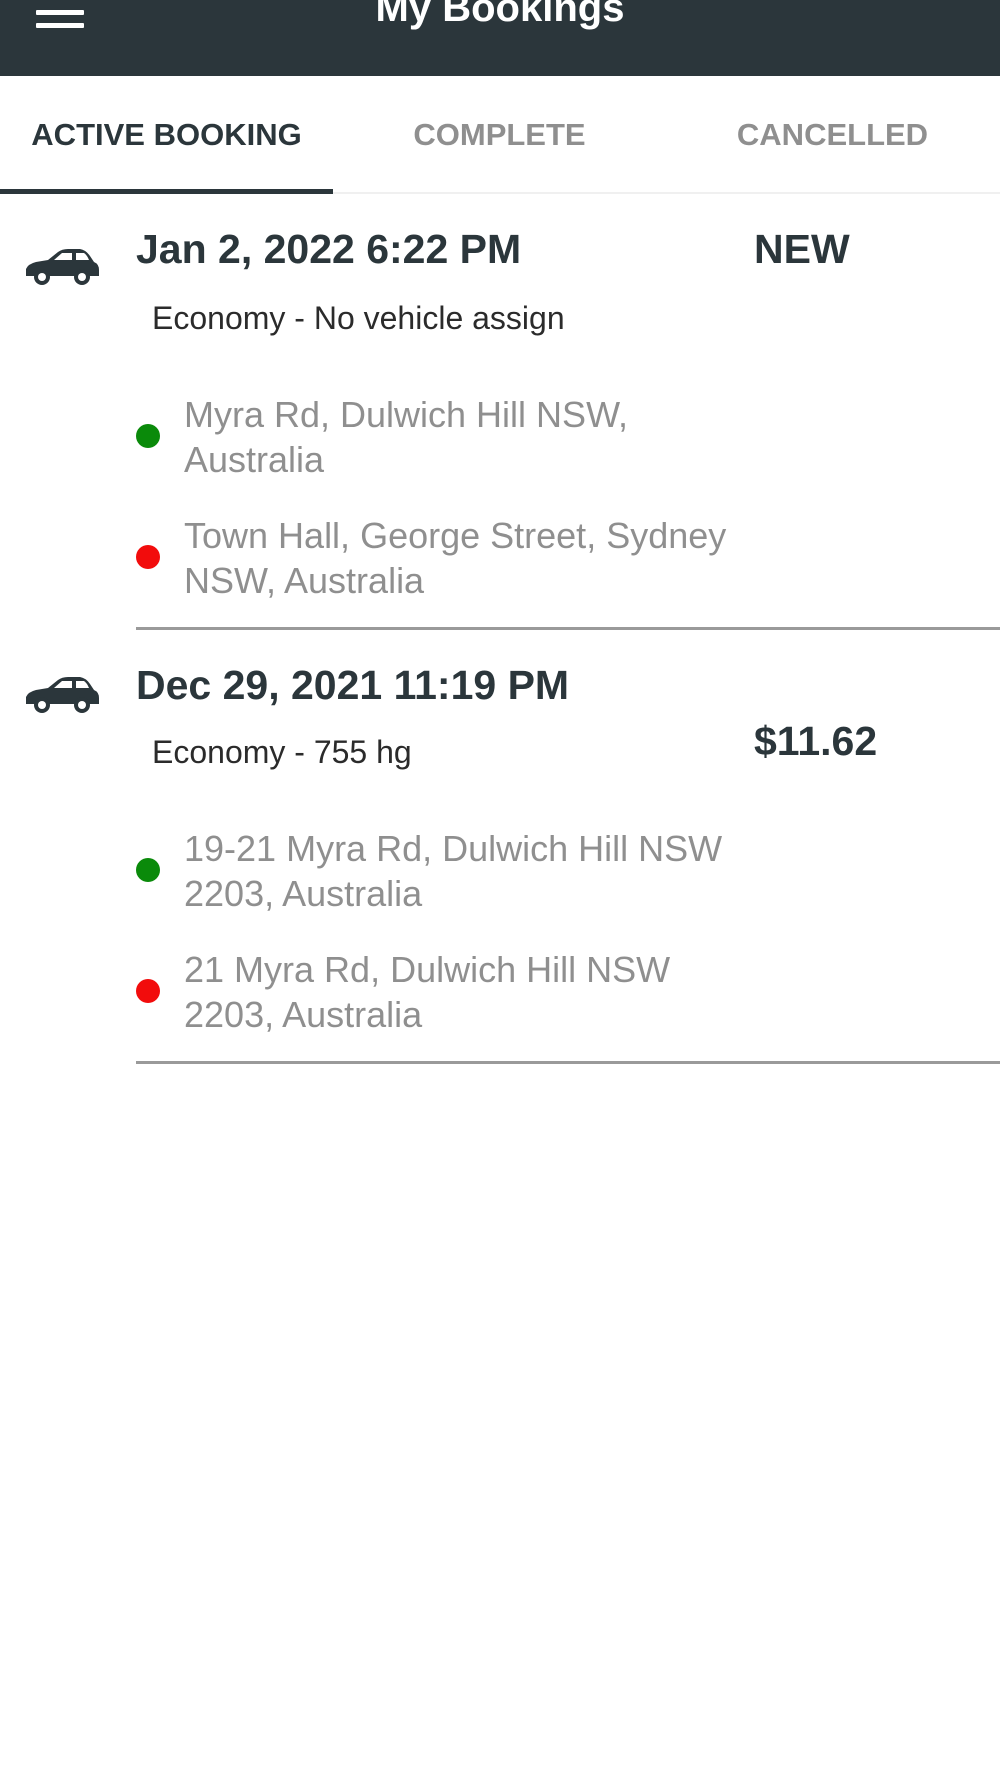 Image resolution: width=1000 pixels, height=1778 pixels. I want to click on booking-tabs: ACTIVE BOOKING COMPLETE CANCELLED, so click(500, 135).